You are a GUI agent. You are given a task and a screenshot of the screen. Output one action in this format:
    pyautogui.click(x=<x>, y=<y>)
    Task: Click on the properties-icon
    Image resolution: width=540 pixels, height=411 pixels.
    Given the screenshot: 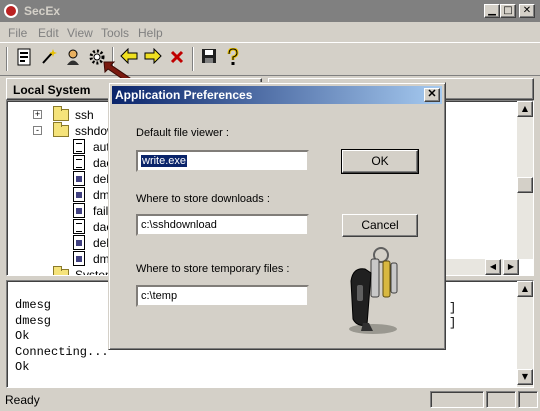 What is the action you would take?
    pyautogui.click(x=24, y=59)
    